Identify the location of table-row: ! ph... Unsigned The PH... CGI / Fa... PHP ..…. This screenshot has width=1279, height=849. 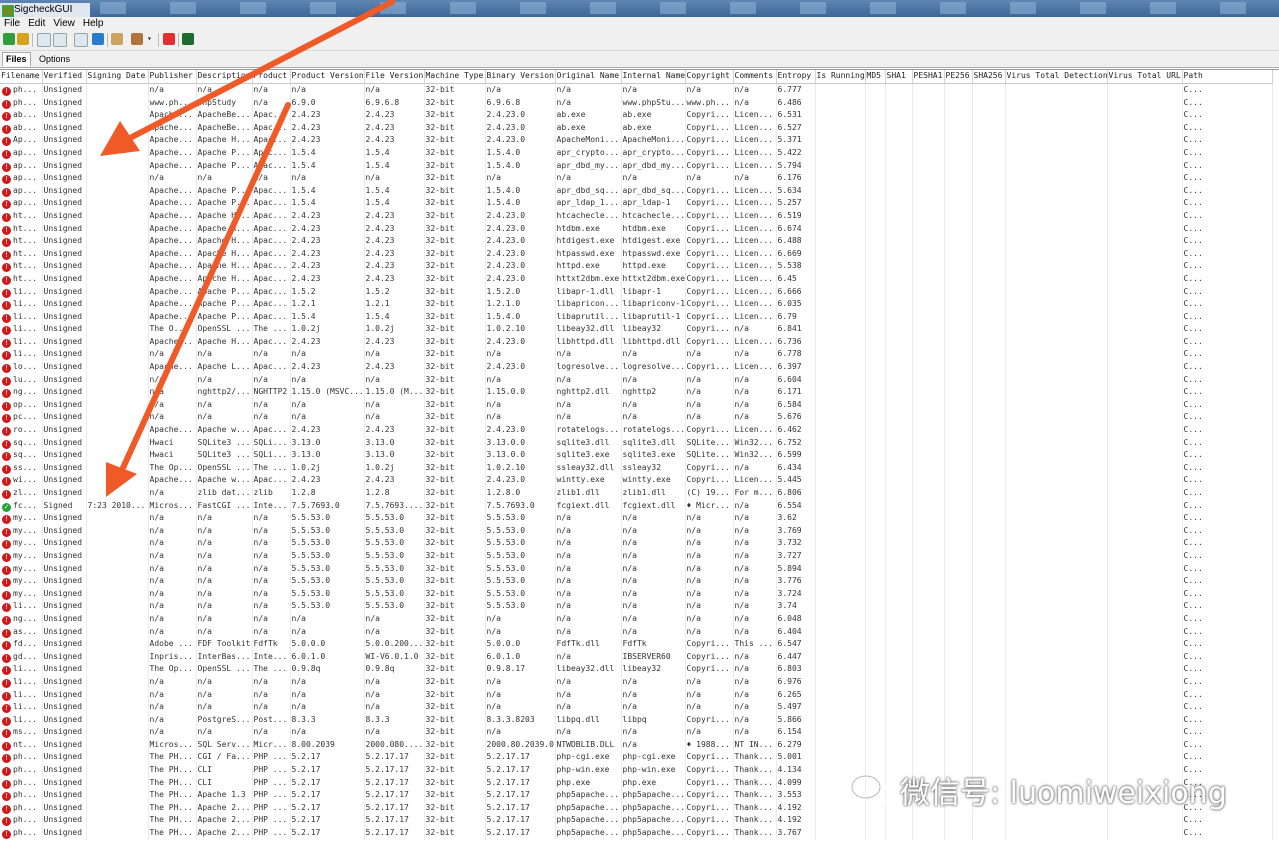
(636, 758).